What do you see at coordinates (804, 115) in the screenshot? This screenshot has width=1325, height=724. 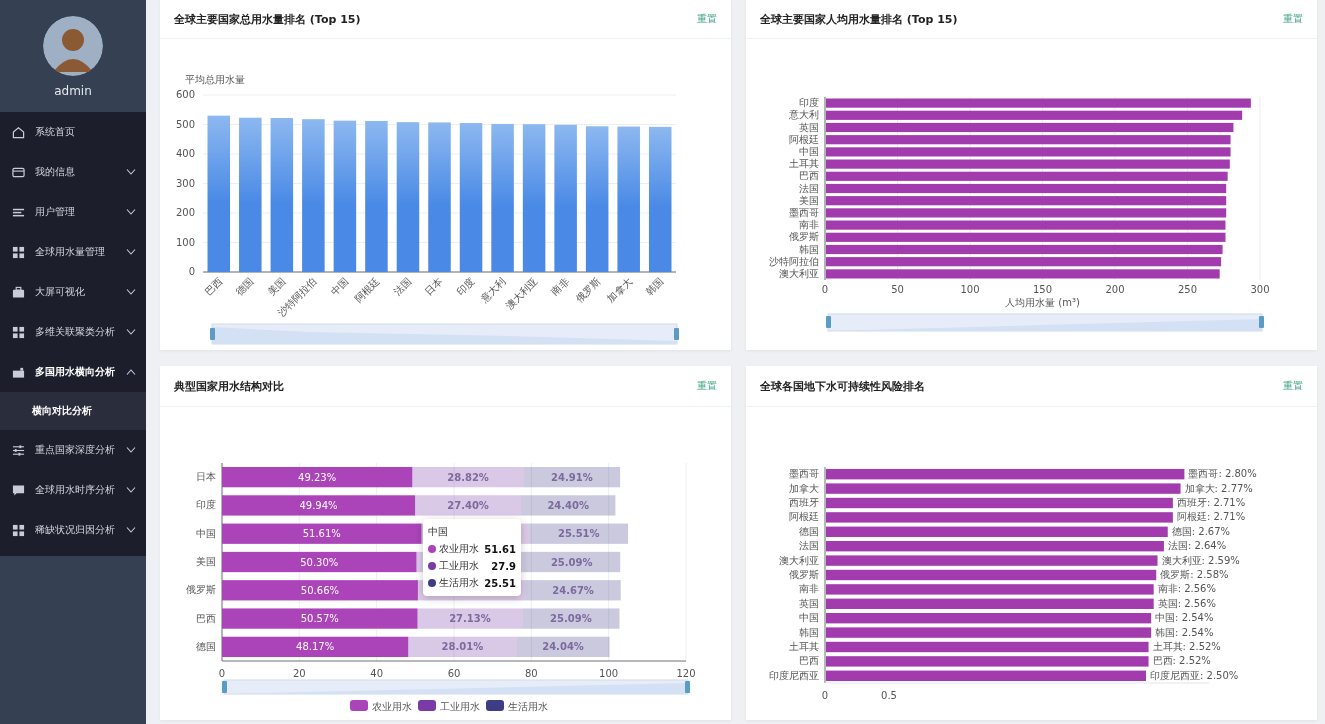 I see `category-label: 意大利` at bounding box center [804, 115].